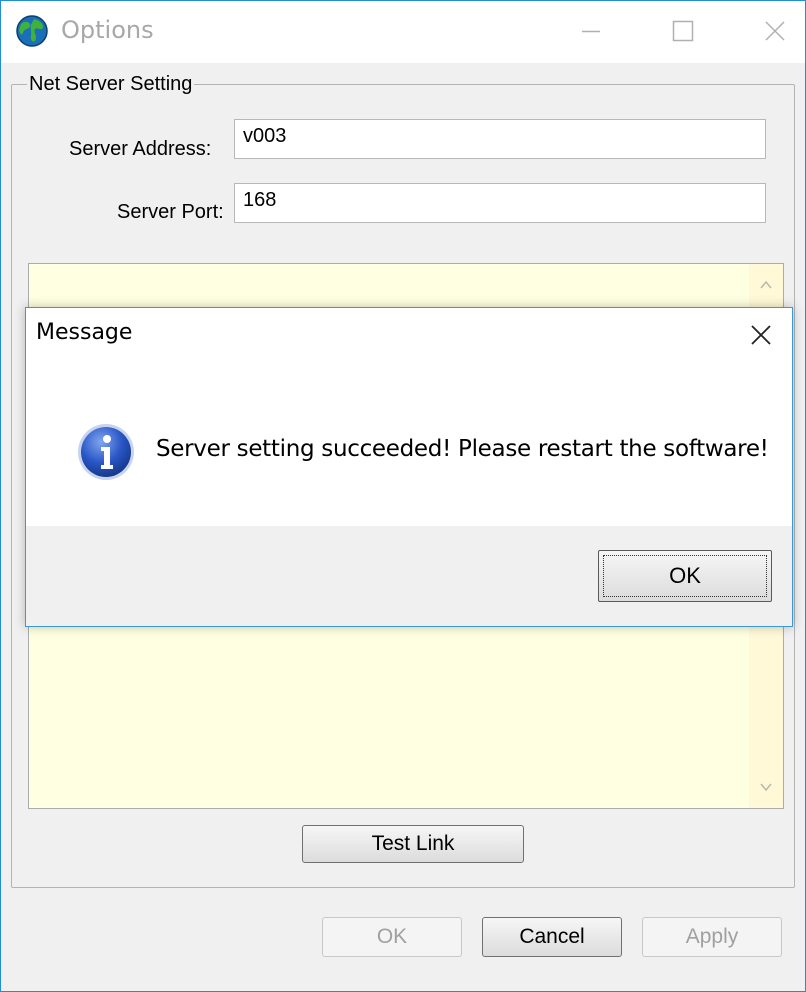  What do you see at coordinates (409, 334) in the screenshot?
I see `dialog-title-bar: Message` at bounding box center [409, 334].